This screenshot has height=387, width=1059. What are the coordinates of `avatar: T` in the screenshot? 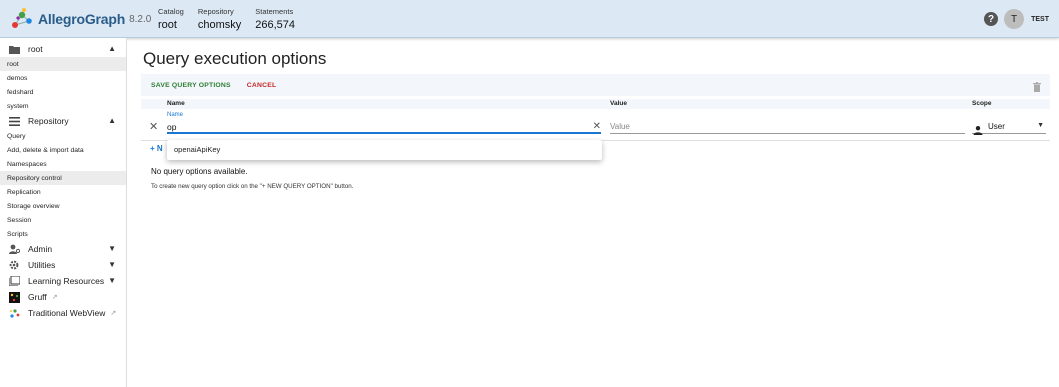 It's located at (1014, 19).